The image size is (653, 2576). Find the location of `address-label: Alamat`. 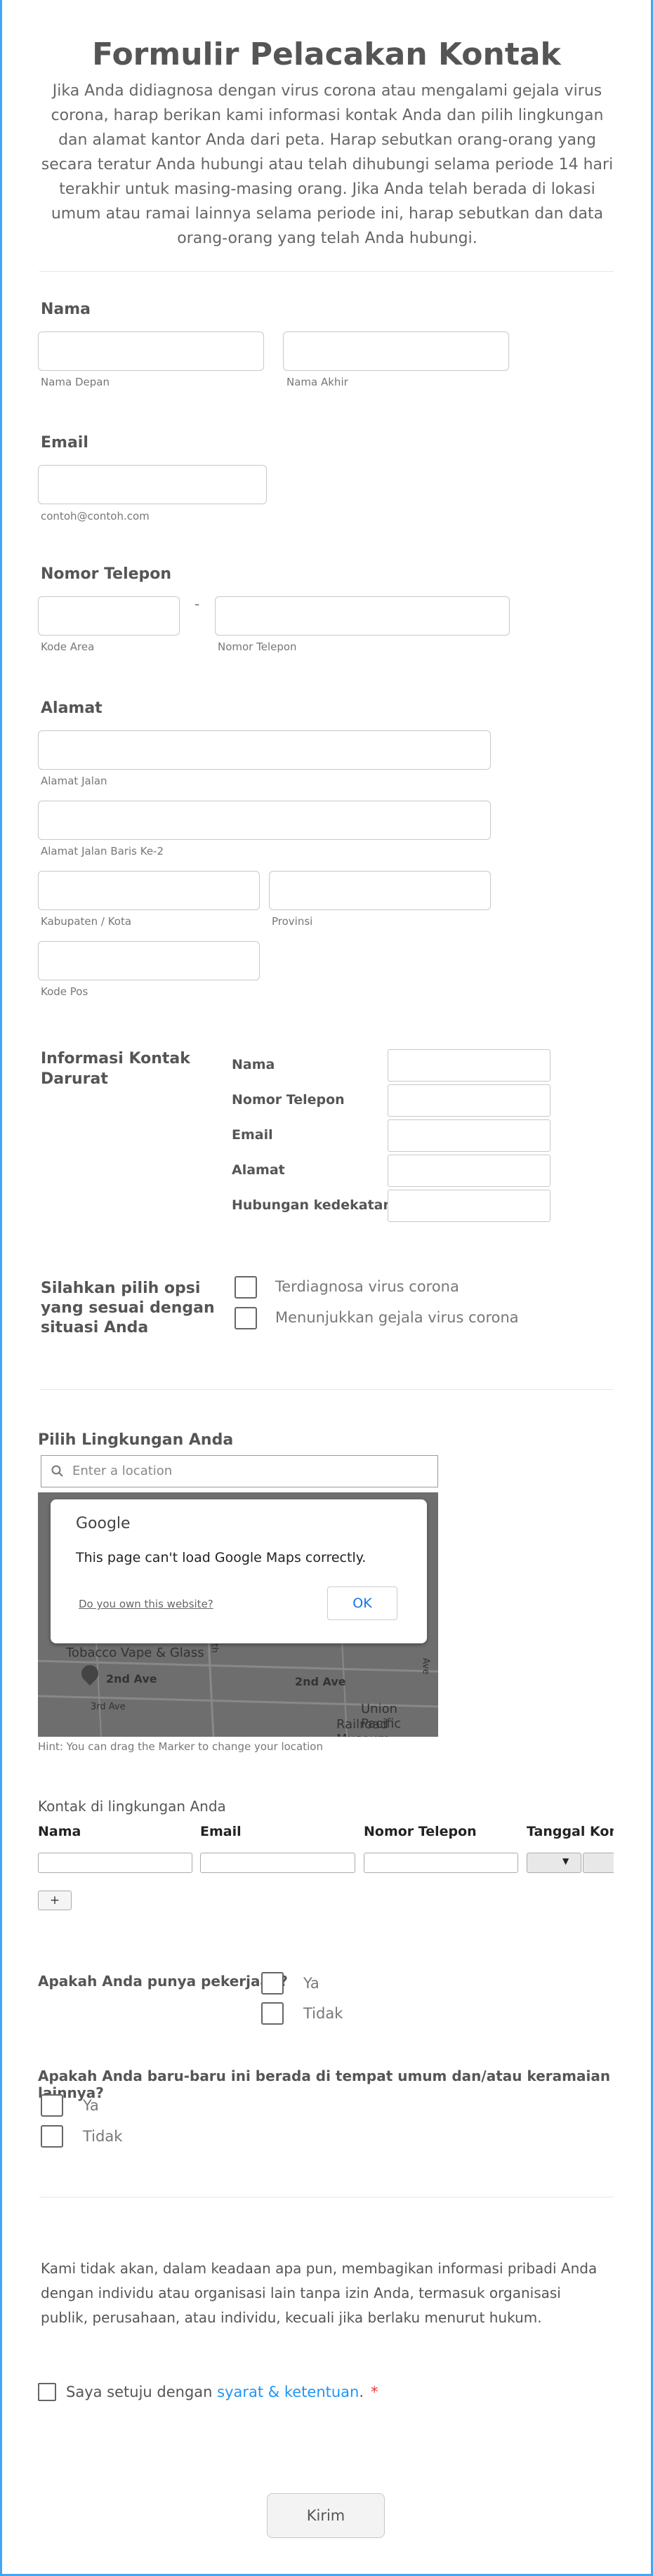

address-label: Alamat is located at coordinates (72, 708).